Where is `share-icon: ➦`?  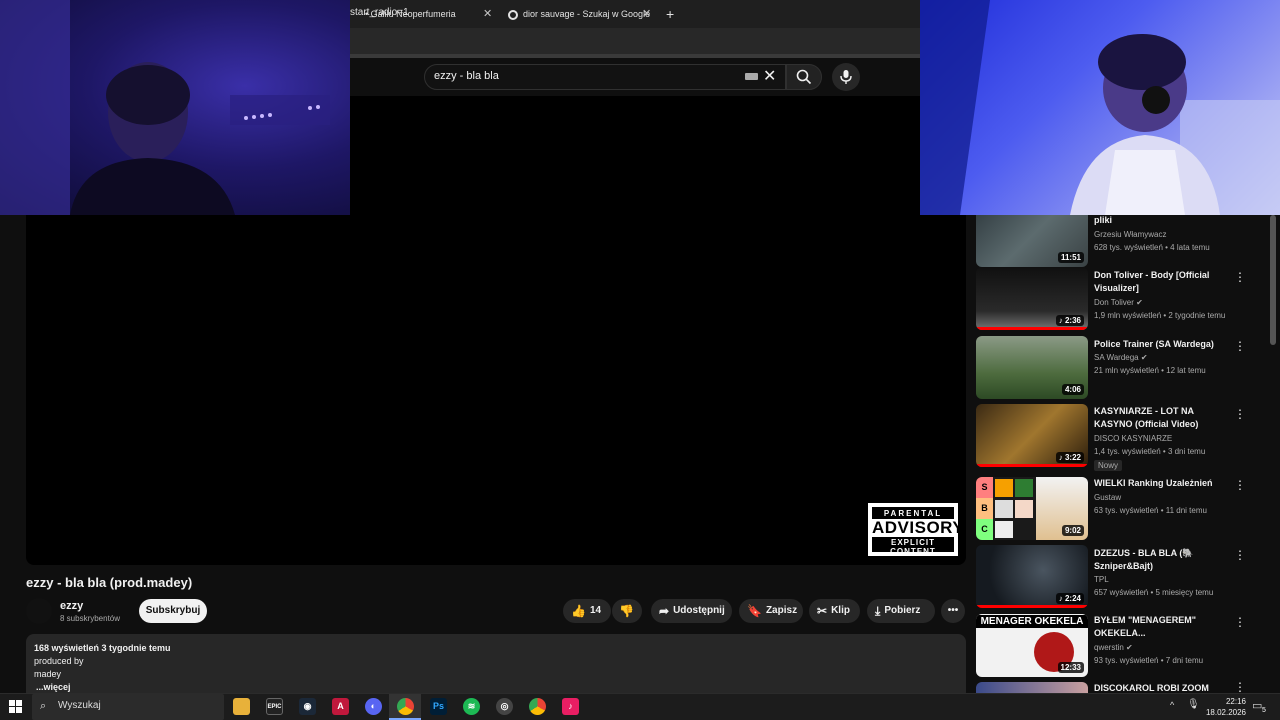 share-icon: ➦ is located at coordinates (664, 611).